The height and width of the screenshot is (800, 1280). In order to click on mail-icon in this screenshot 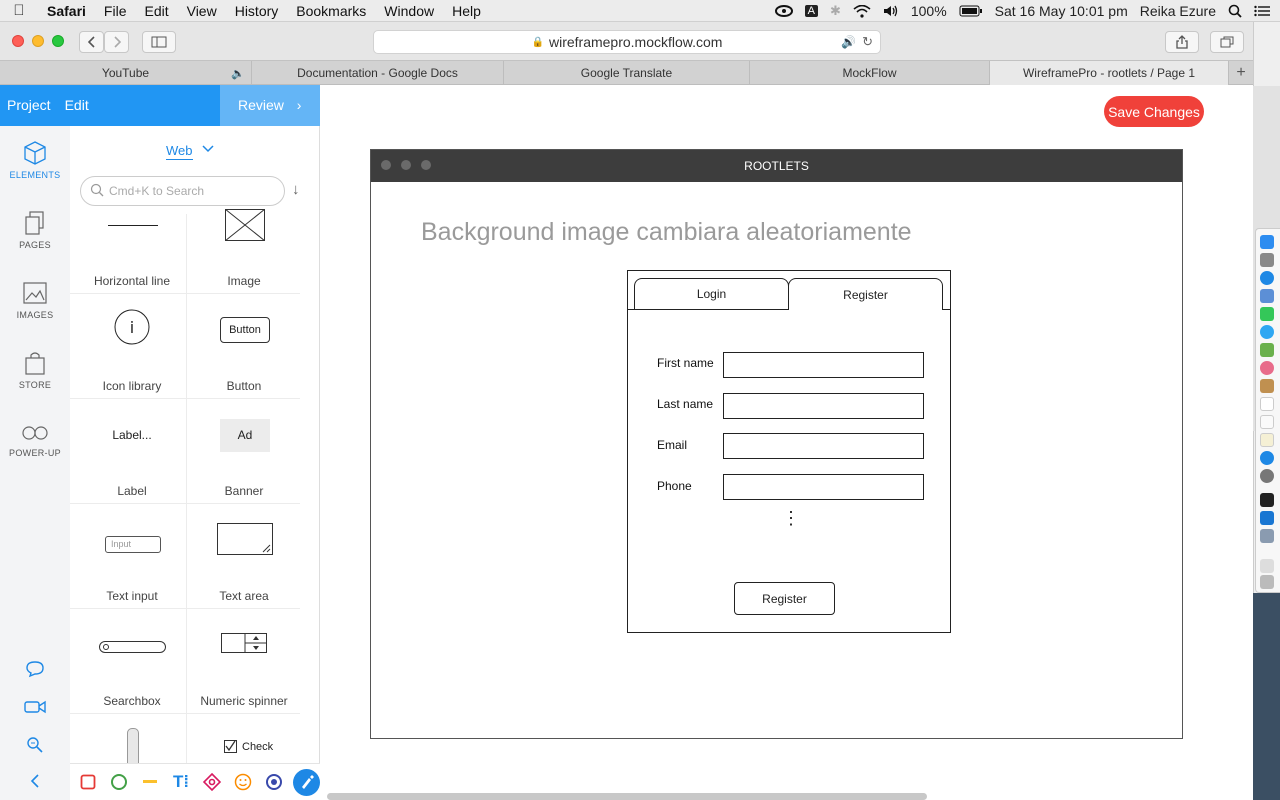, I will do `click(1267, 296)`.